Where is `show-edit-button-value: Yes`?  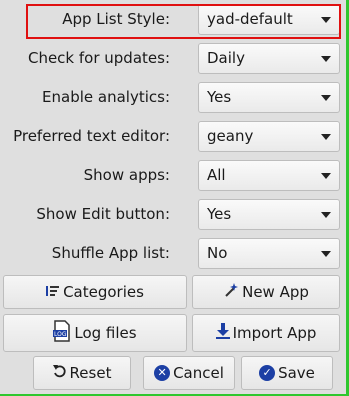 show-edit-button-value: Yes is located at coordinates (219, 214).